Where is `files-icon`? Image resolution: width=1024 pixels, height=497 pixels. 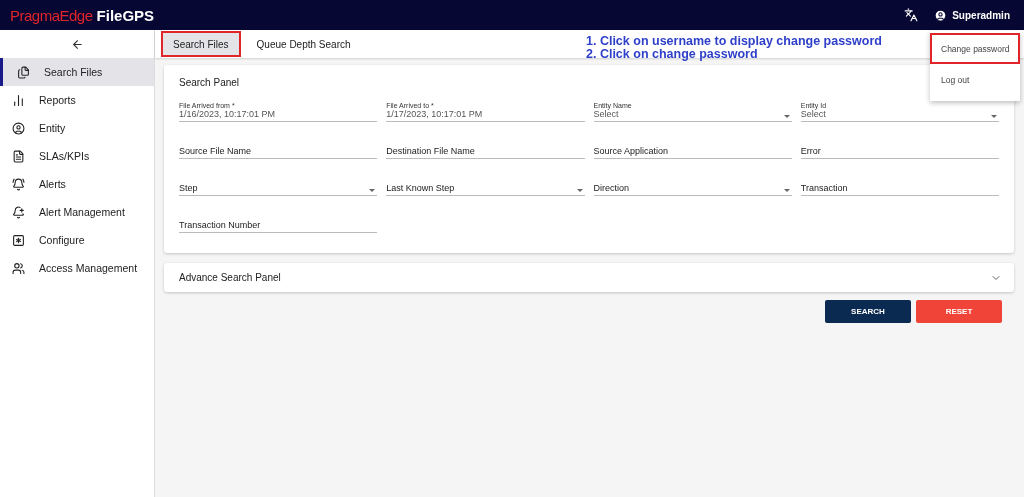
files-icon is located at coordinates (23, 72).